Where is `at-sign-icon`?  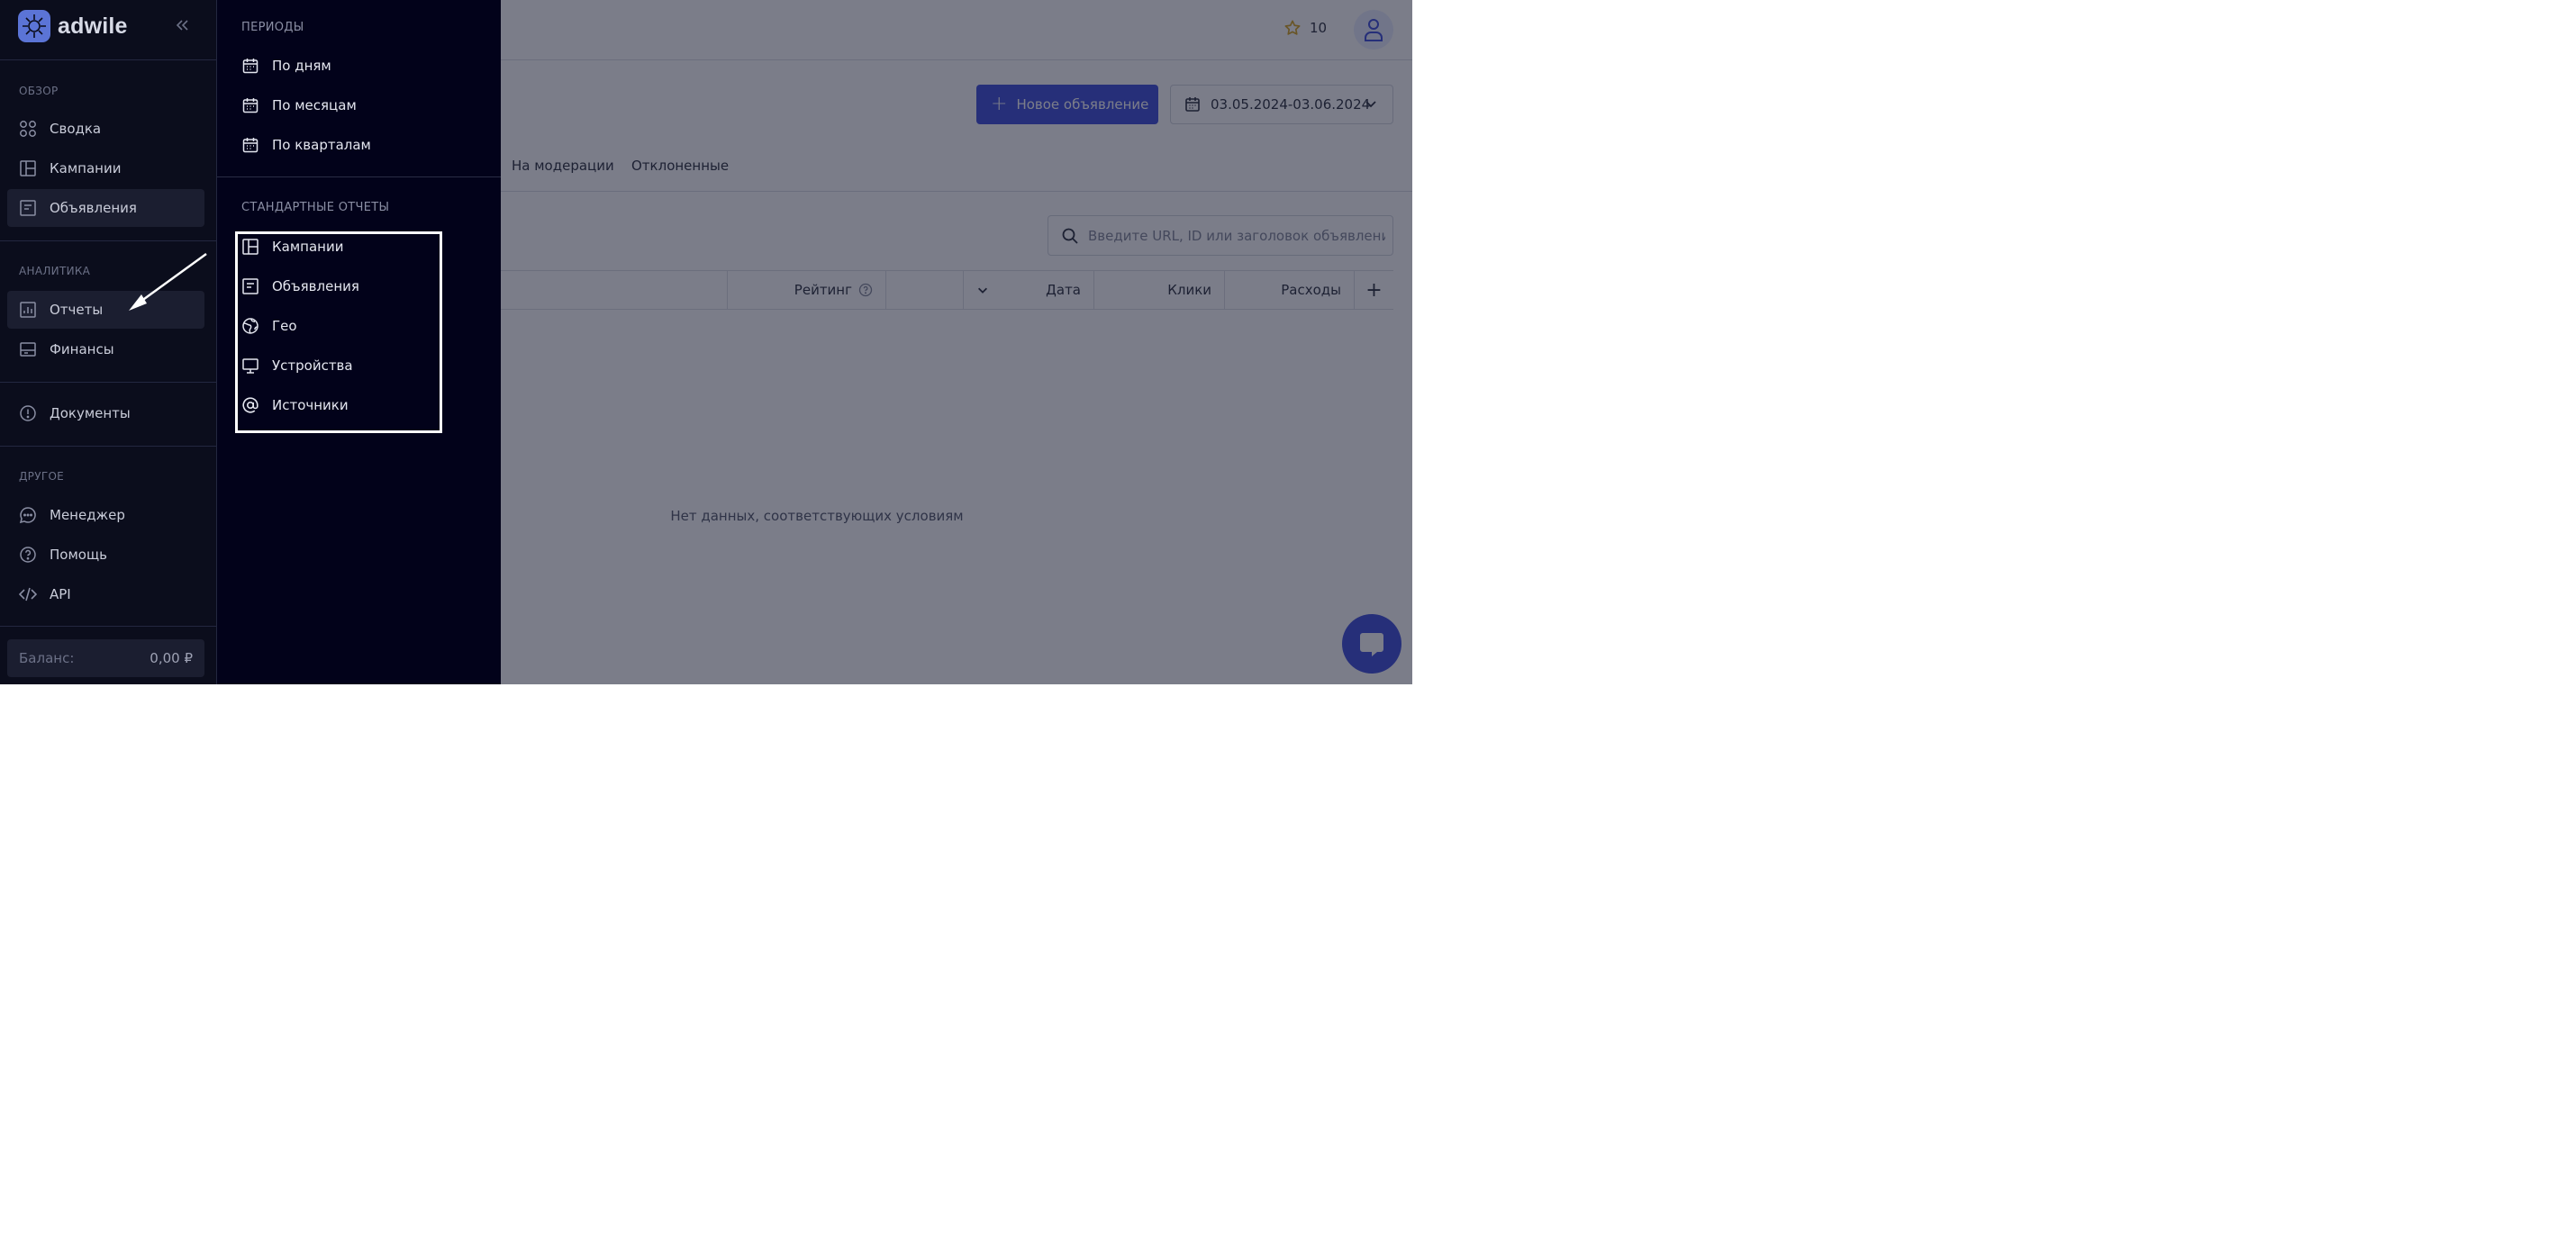
at-sign-icon is located at coordinates (250, 405).